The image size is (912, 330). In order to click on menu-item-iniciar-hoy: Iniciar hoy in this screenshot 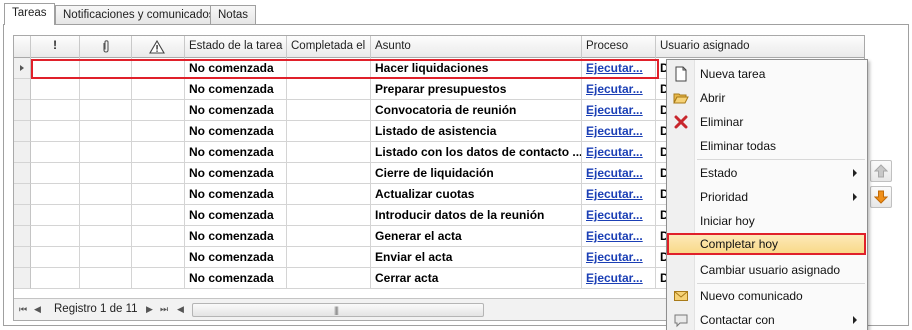, I will do `click(767, 221)`.